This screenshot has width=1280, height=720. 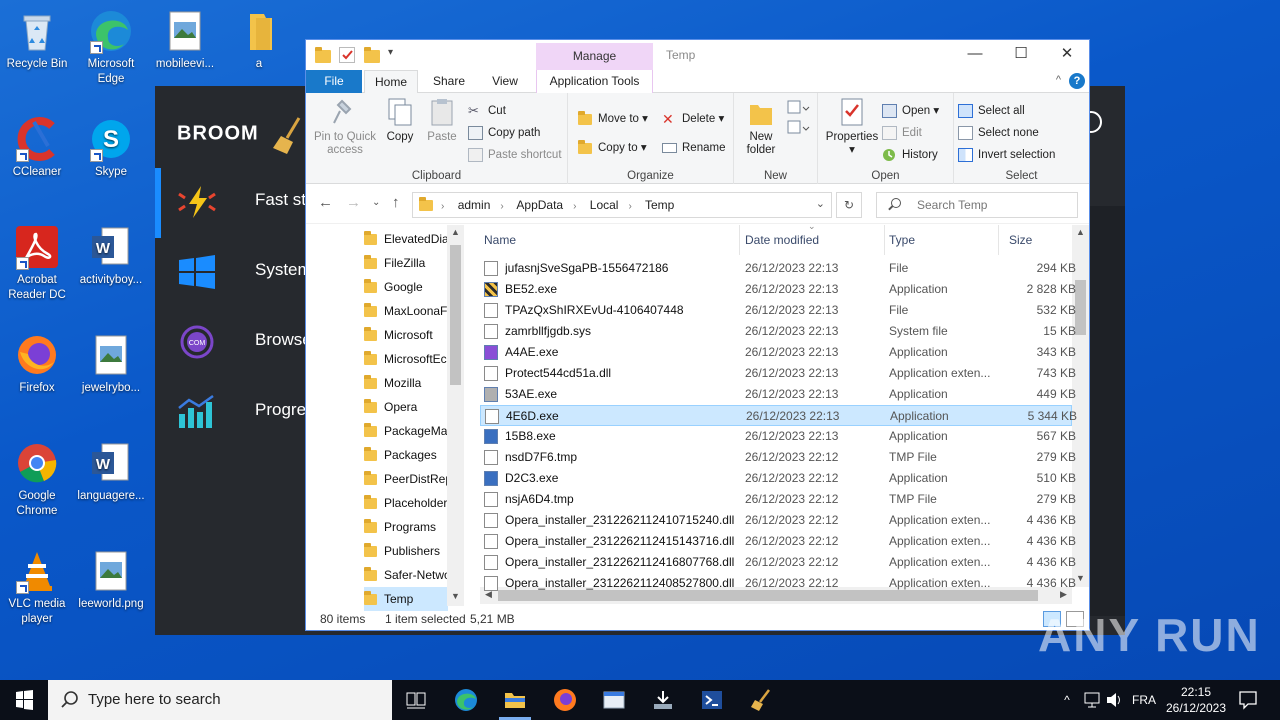 I want to click on breadcrumb-temp: Temp, so click(x=659, y=205).